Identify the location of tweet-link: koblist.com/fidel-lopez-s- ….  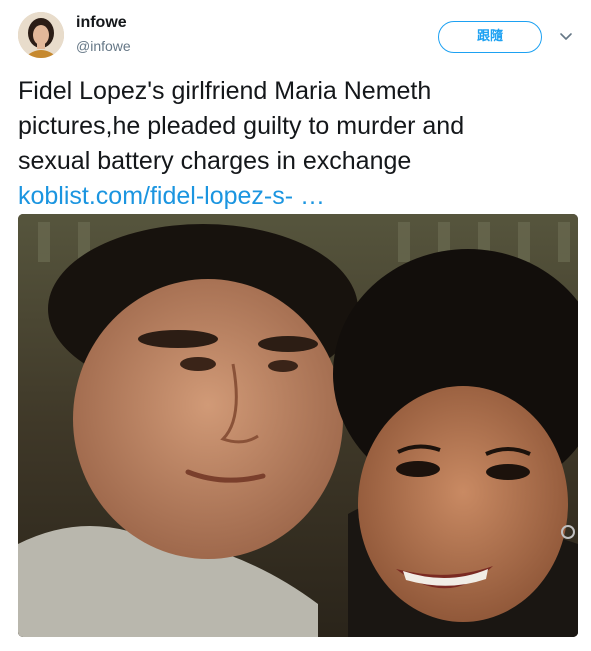
(171, 196).